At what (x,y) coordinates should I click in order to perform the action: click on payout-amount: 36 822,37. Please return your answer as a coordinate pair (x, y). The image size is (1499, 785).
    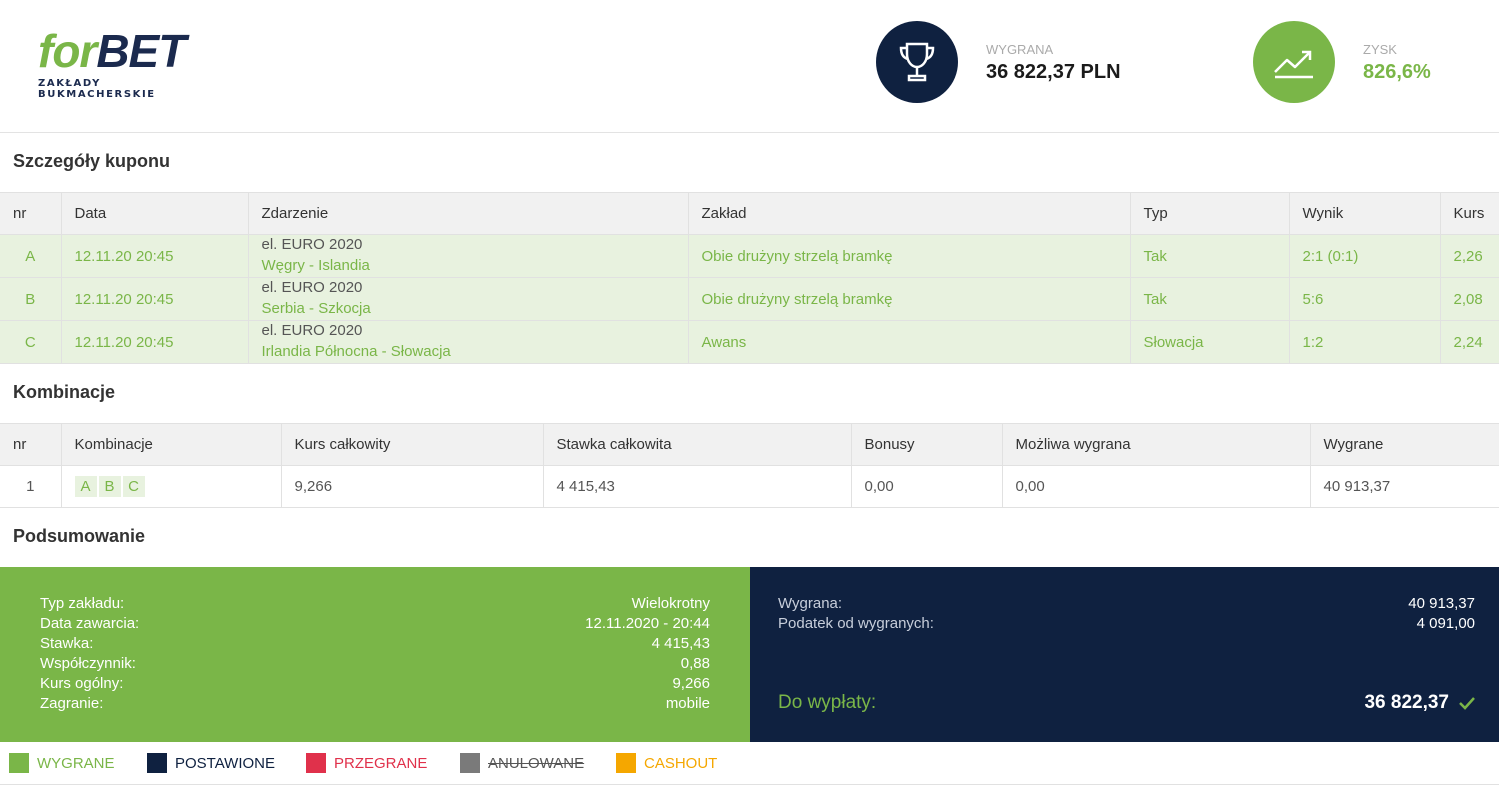
    Looking at the image, I should click on (1419, 703).